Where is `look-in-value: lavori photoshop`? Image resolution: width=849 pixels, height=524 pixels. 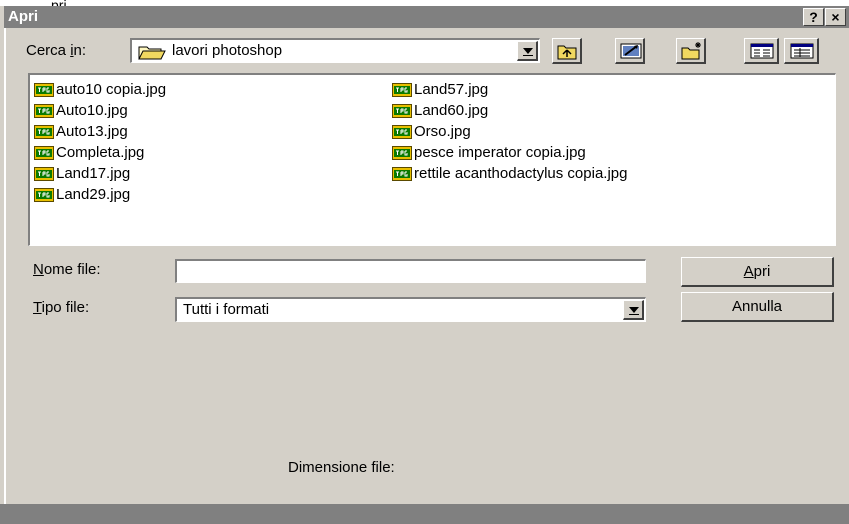
look-in-value: lavori photoshop is located at coordinates (227, 50).